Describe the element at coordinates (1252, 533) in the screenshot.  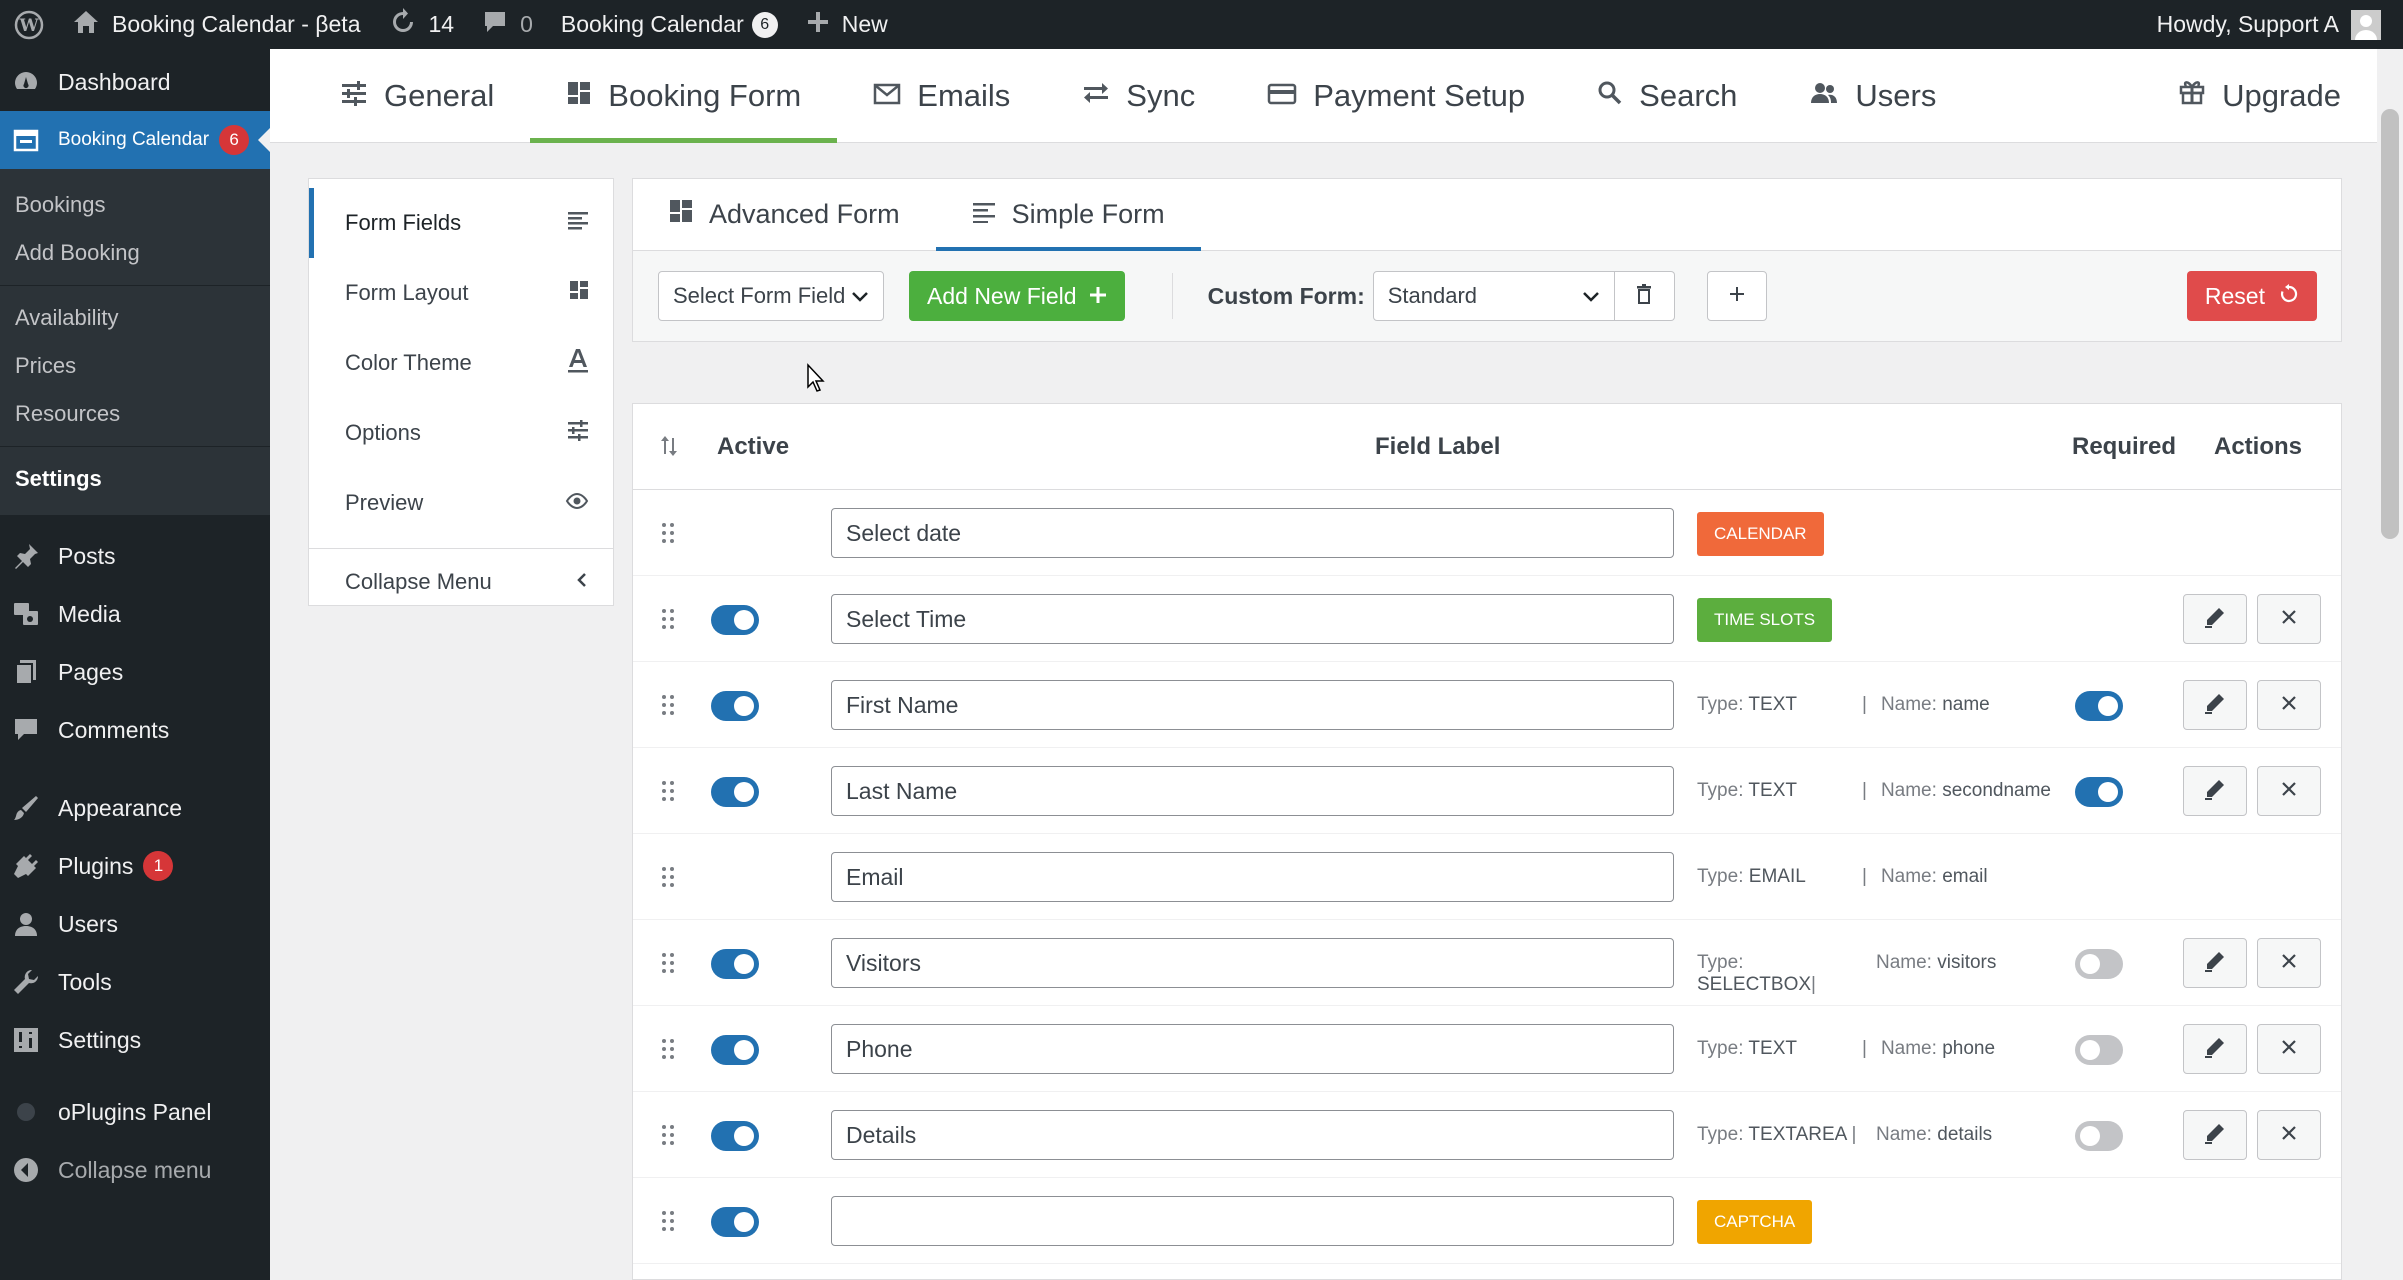
I see `field-label-input: Select date` at that location.